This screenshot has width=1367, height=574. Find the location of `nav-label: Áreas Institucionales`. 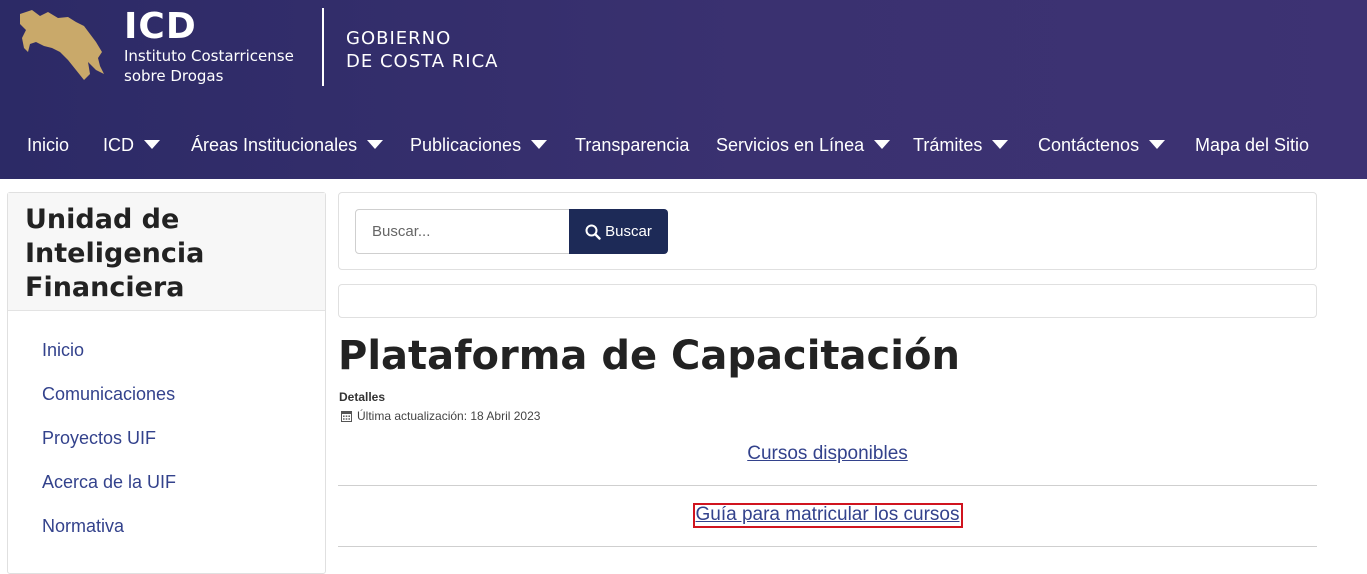

nav-label: Áreas Institucionales is located at coordinates (274, 145).